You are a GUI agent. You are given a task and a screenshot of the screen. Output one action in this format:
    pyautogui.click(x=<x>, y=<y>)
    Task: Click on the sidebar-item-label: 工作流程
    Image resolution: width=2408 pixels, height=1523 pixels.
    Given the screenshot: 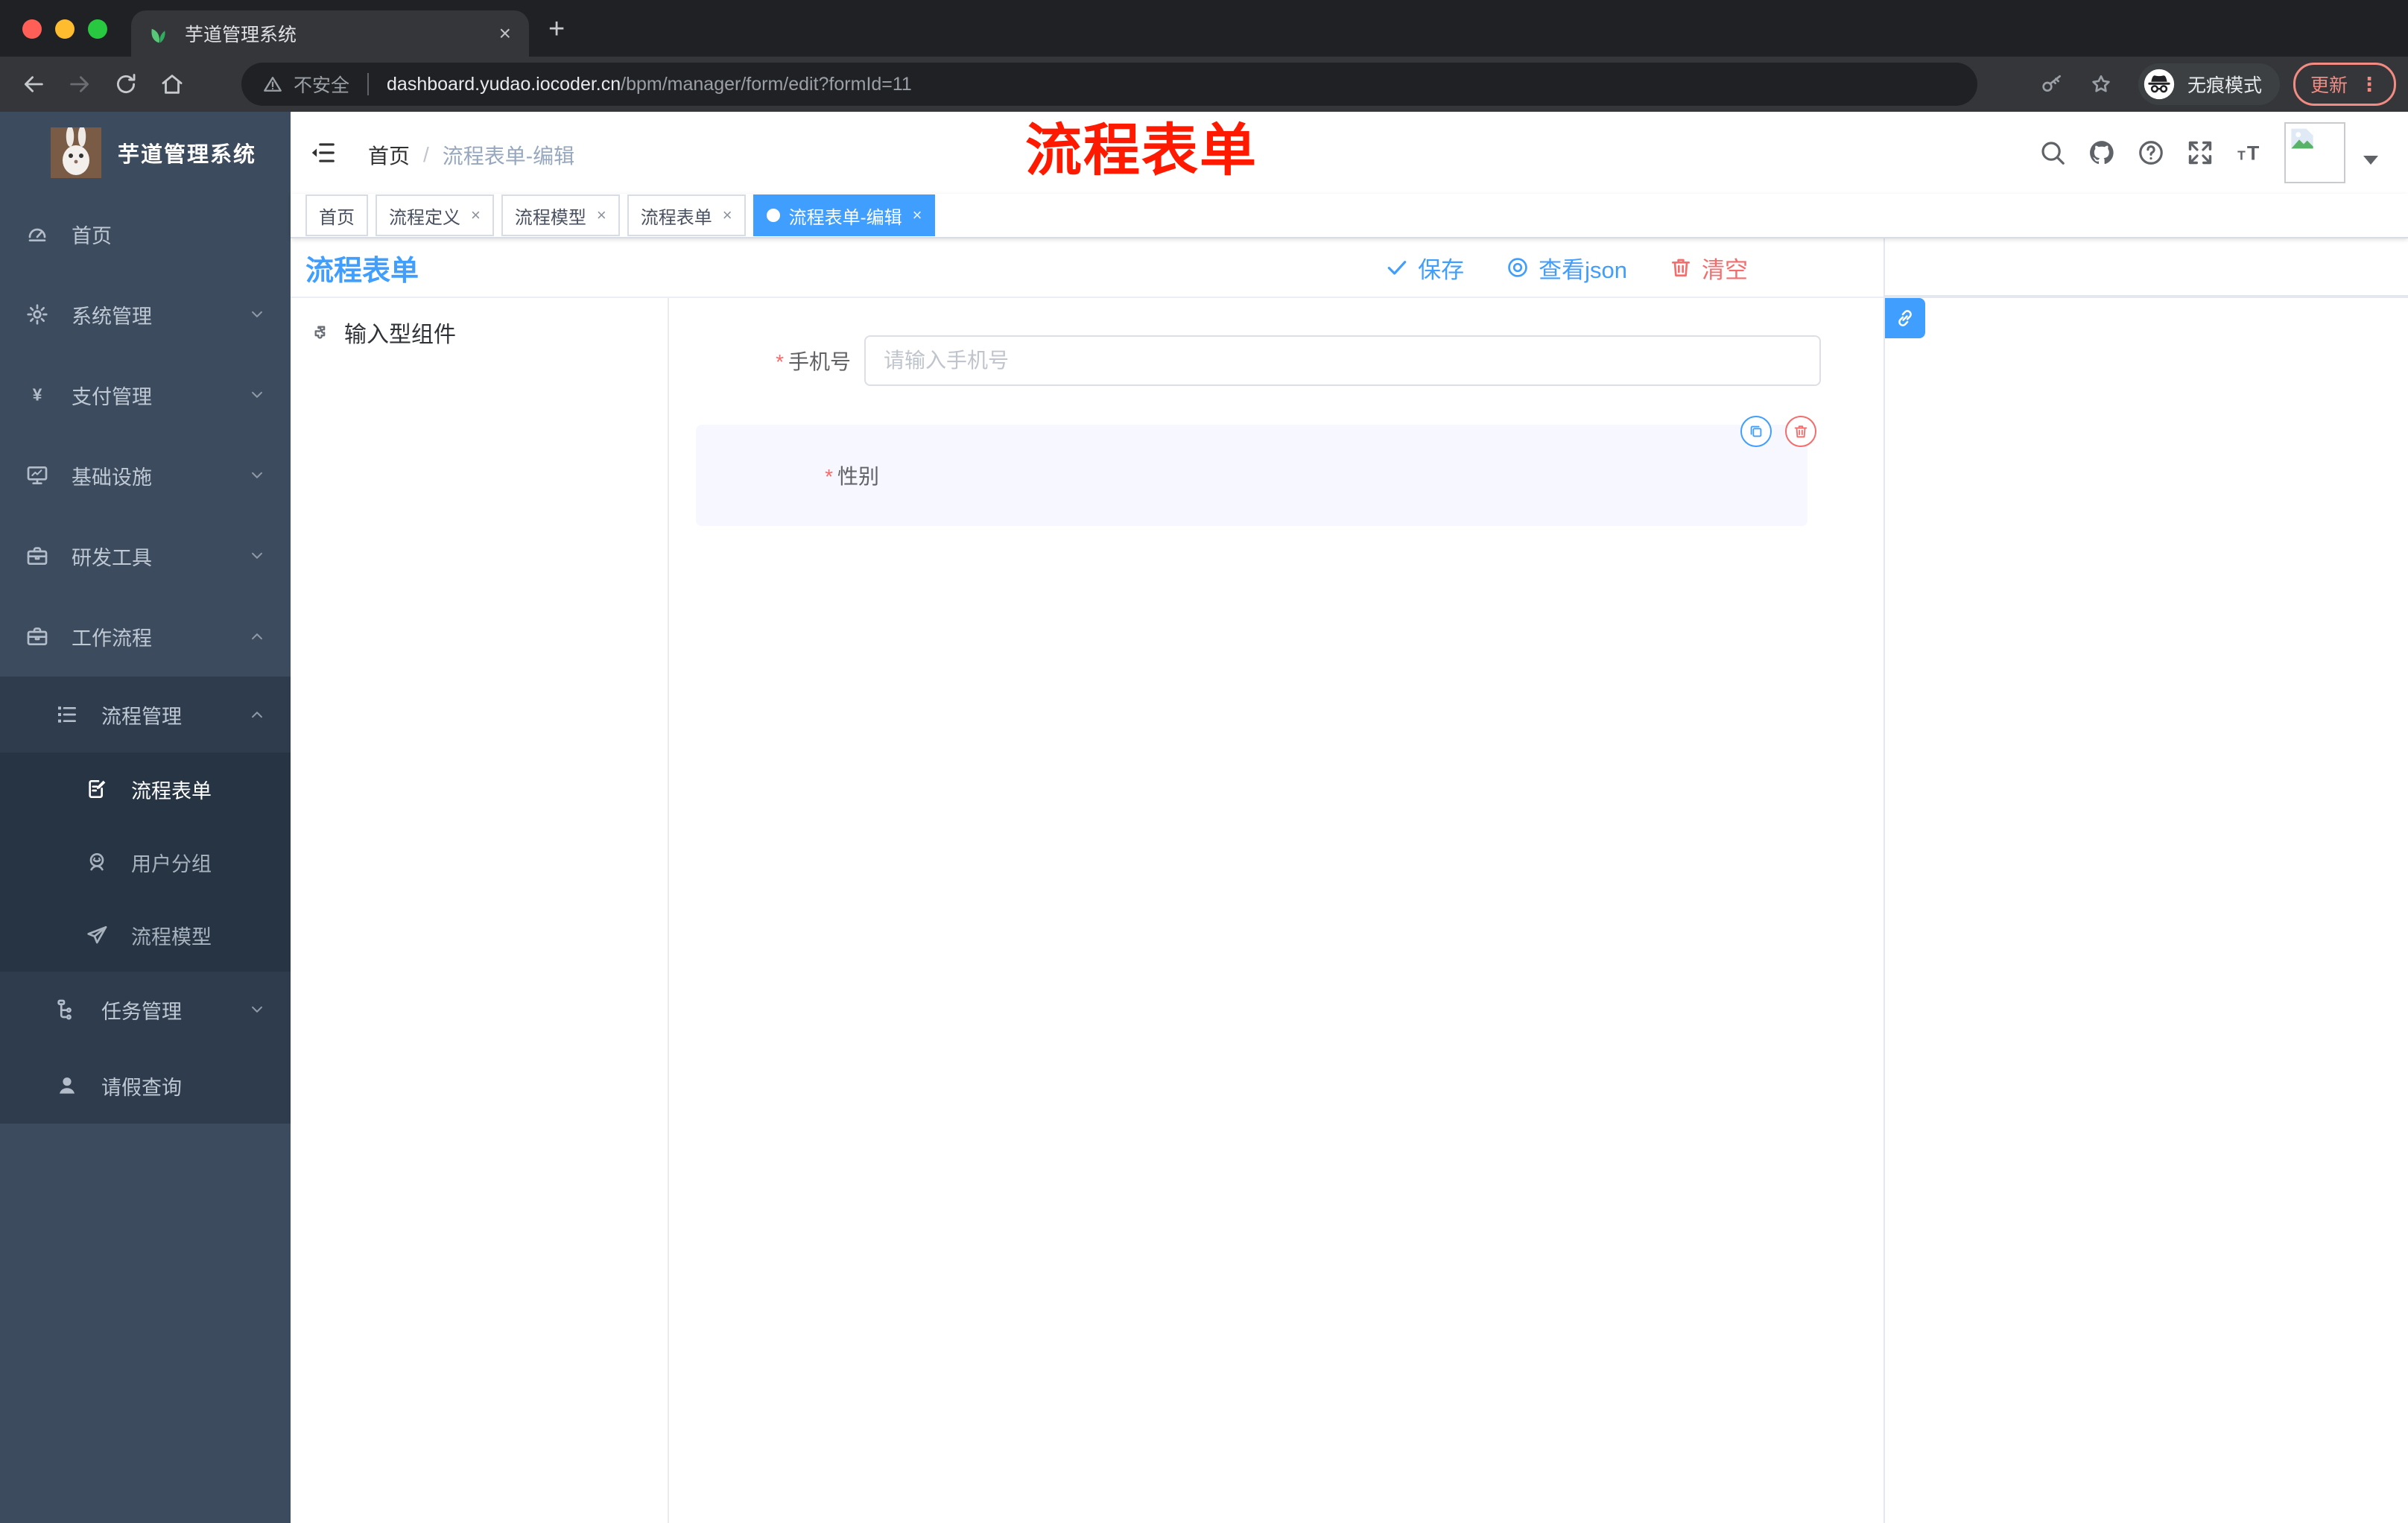 What is the action you would take?
    pyautogui.click(x=112, y=639)
    